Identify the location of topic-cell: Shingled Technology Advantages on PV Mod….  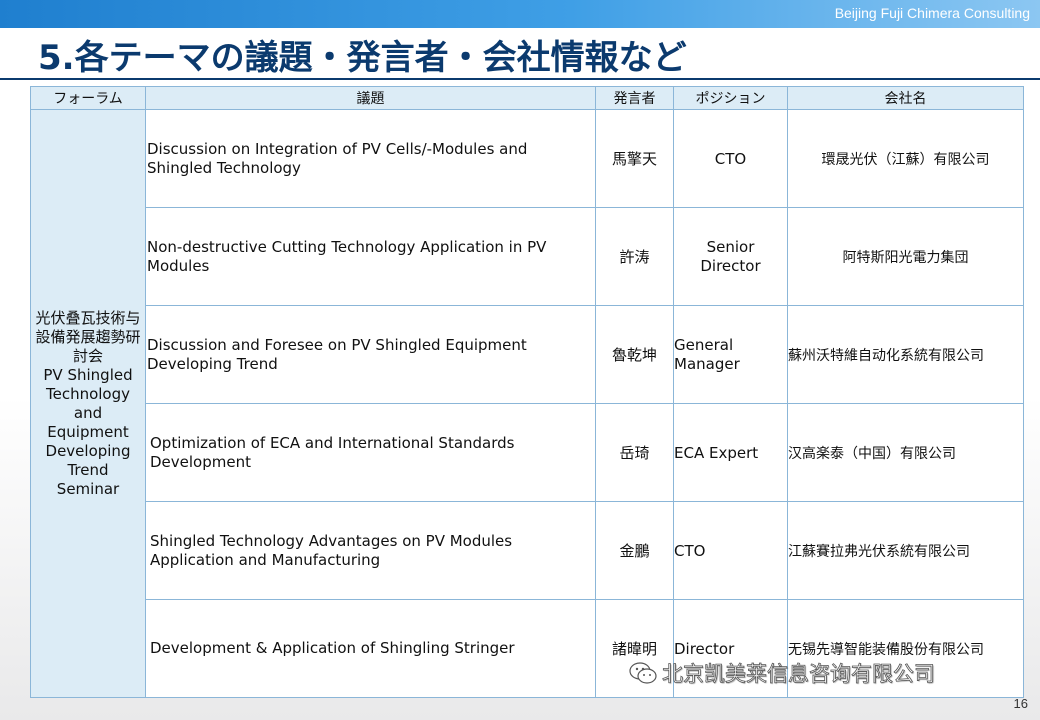
(370, 550).